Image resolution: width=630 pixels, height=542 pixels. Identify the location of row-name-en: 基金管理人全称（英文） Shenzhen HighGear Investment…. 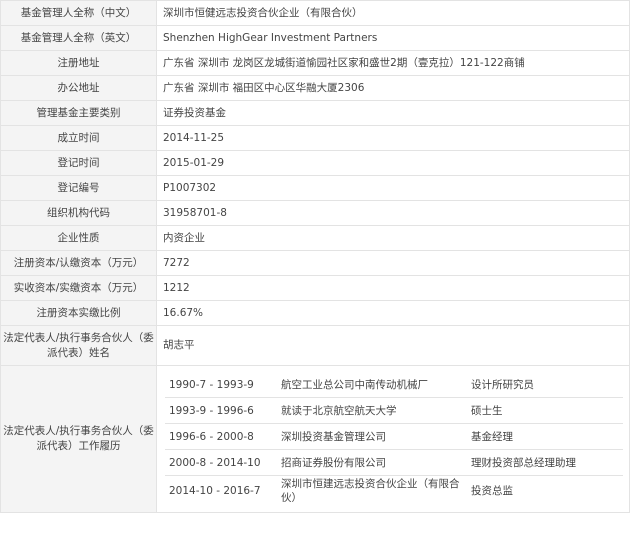
(315, 38).